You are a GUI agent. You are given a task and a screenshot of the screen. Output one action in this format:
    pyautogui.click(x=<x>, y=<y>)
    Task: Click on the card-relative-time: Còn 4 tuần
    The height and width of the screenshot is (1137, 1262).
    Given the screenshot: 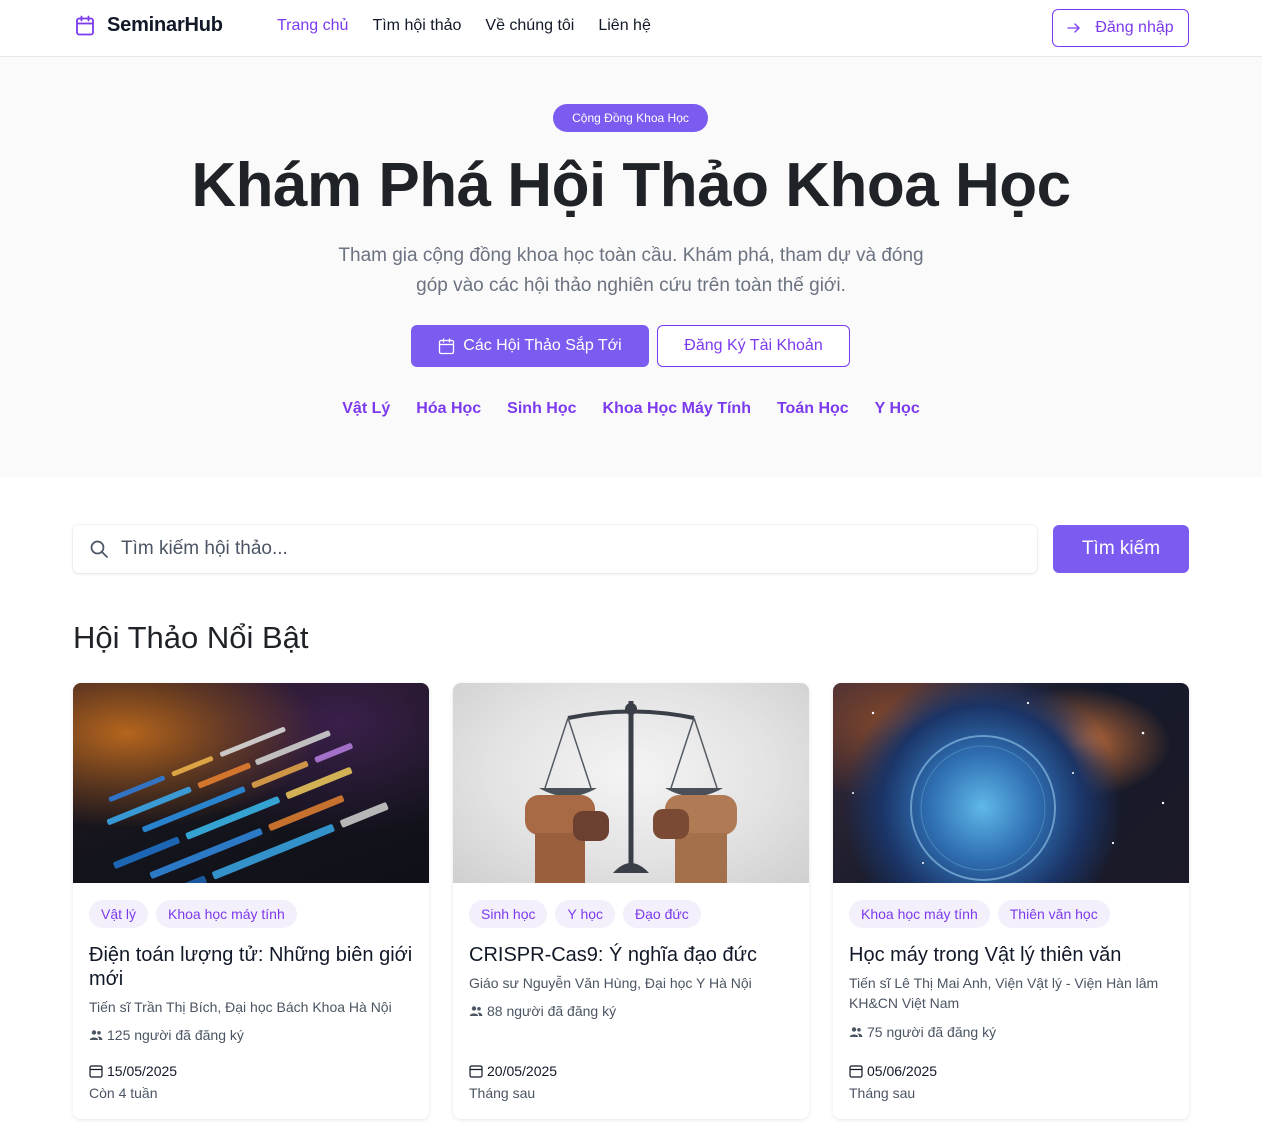 What is the action you would take?
    pyautogui.click(x=123, y=1093)
    